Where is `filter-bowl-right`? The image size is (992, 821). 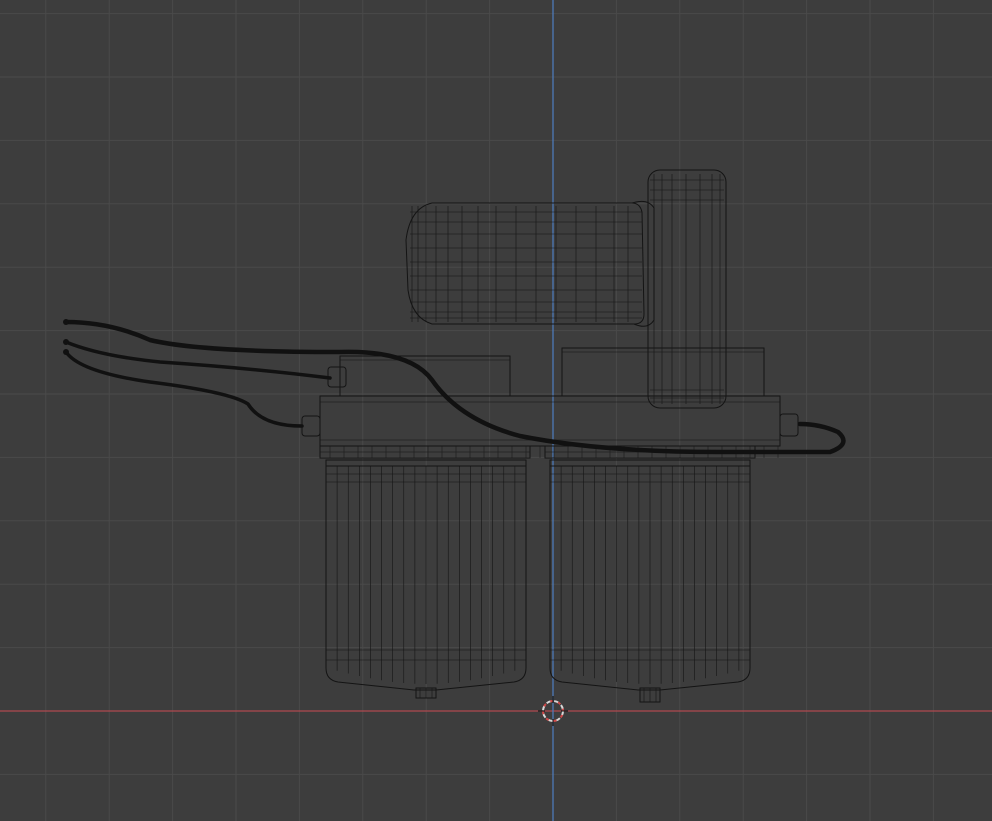 filter-bowl-right is located at coordinates (650, 575).